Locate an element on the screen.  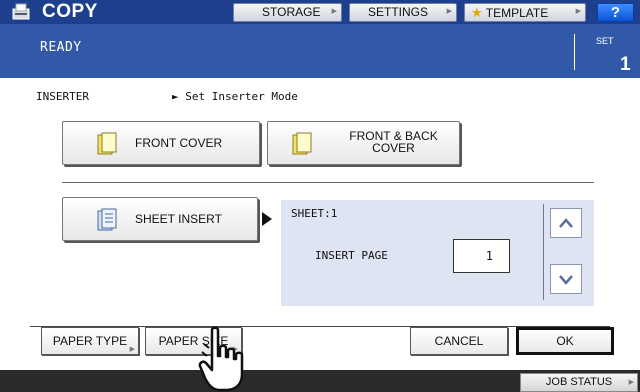
star-icon: ★ is located at coordinates (477, 12).